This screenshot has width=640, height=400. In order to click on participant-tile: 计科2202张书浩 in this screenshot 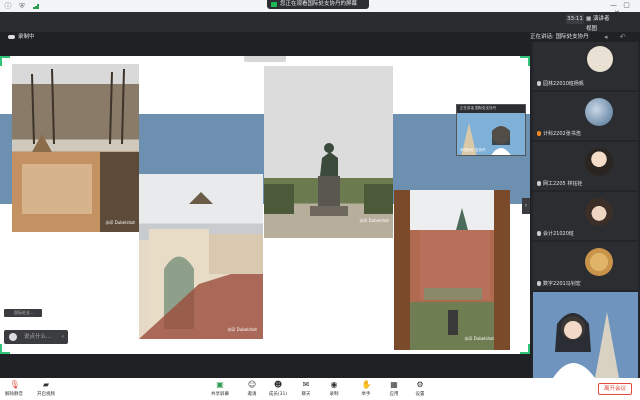, I will do `click(585, 116)`.